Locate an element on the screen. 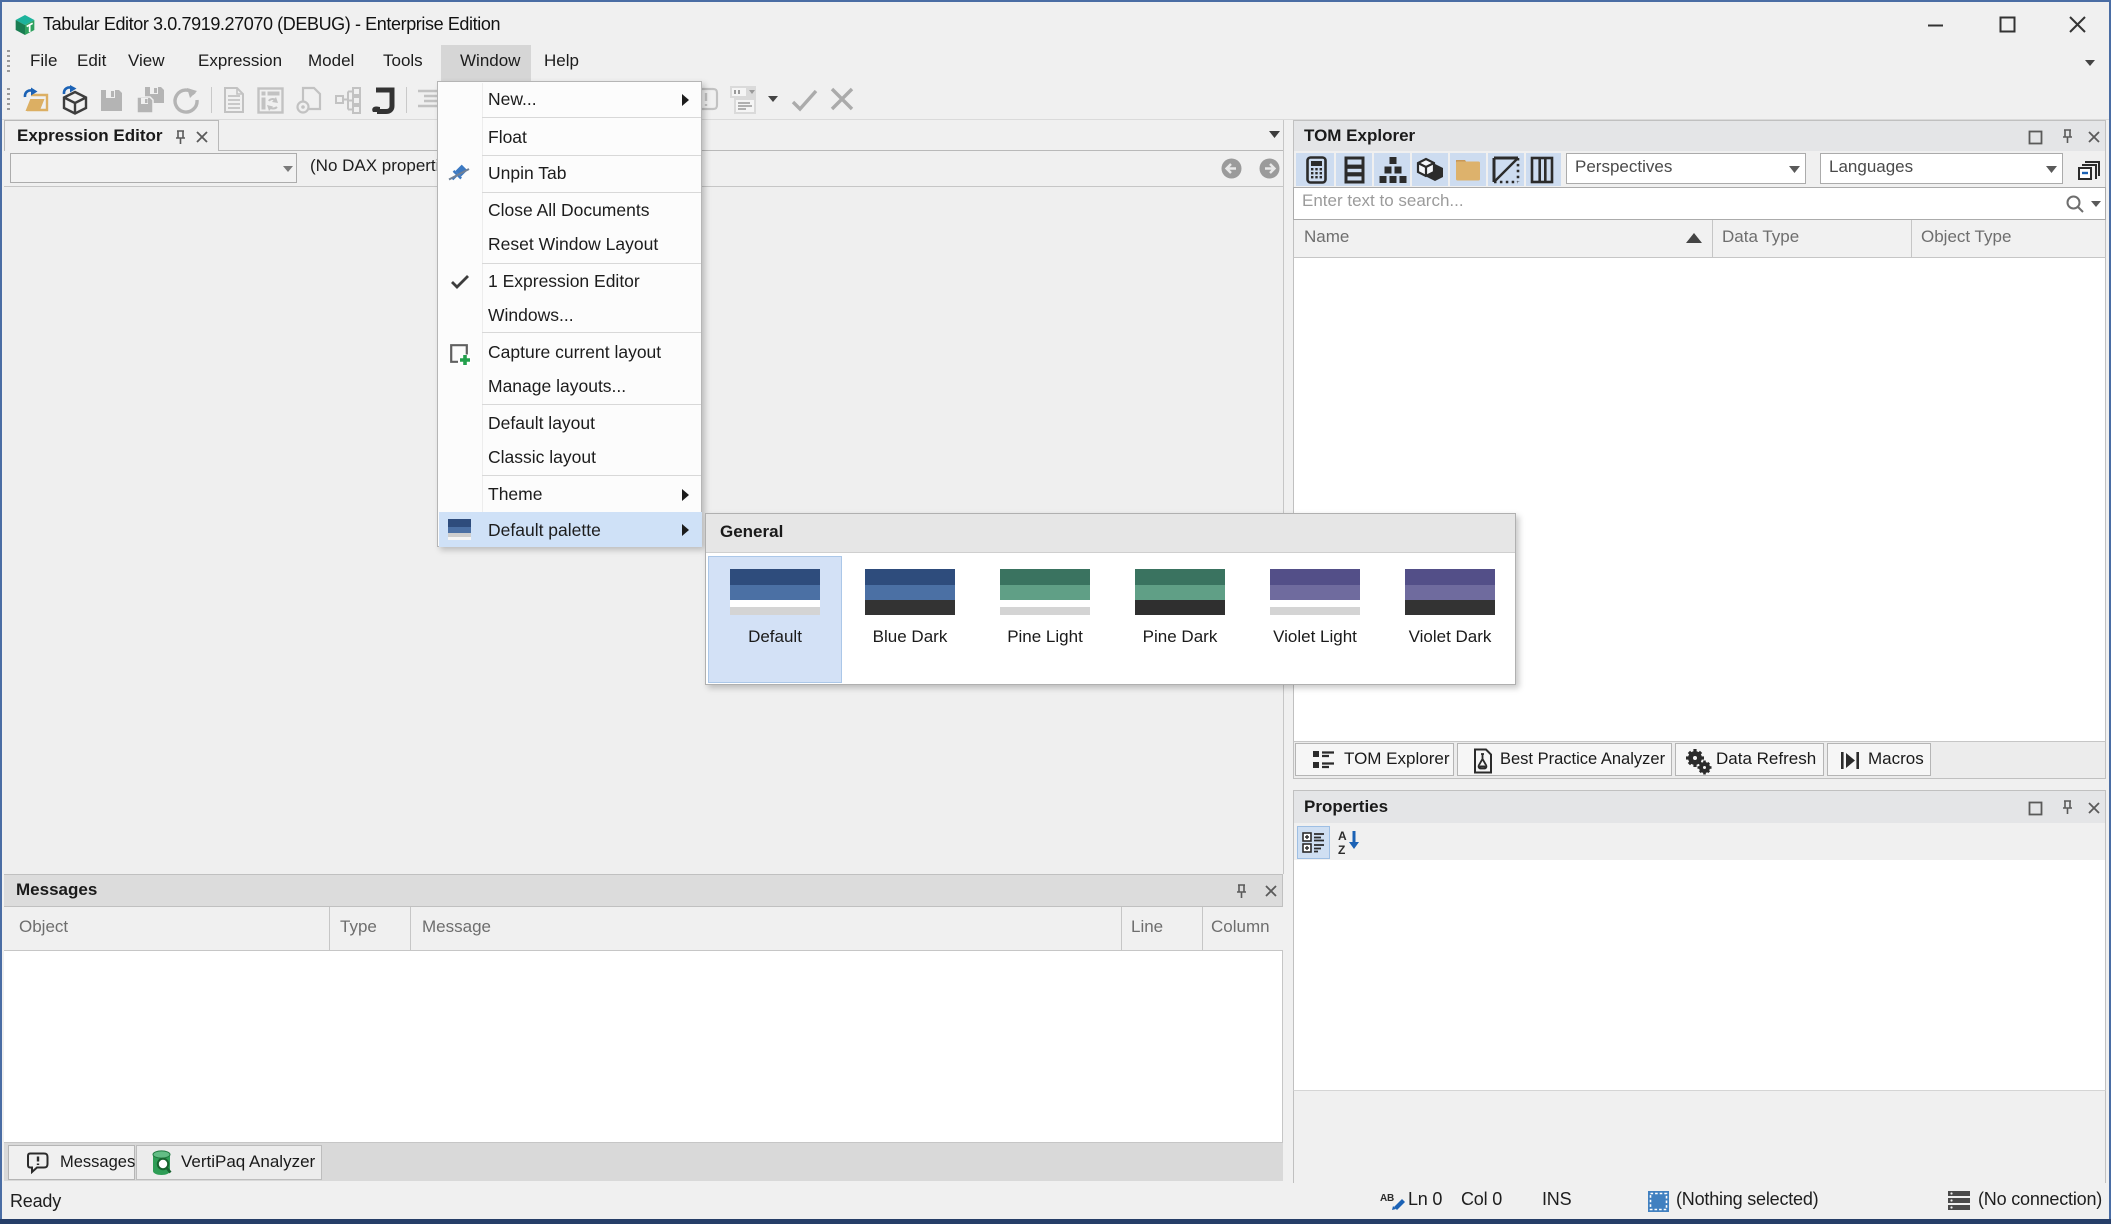  svg-text: AB is located at coordinates (1387, 1198).